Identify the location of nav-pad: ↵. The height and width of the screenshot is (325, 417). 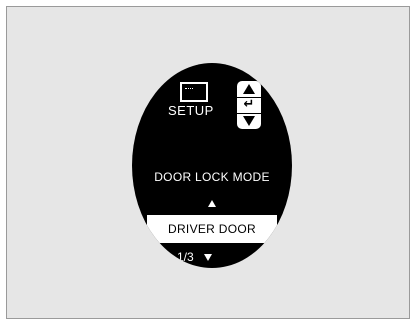
(249, 105).